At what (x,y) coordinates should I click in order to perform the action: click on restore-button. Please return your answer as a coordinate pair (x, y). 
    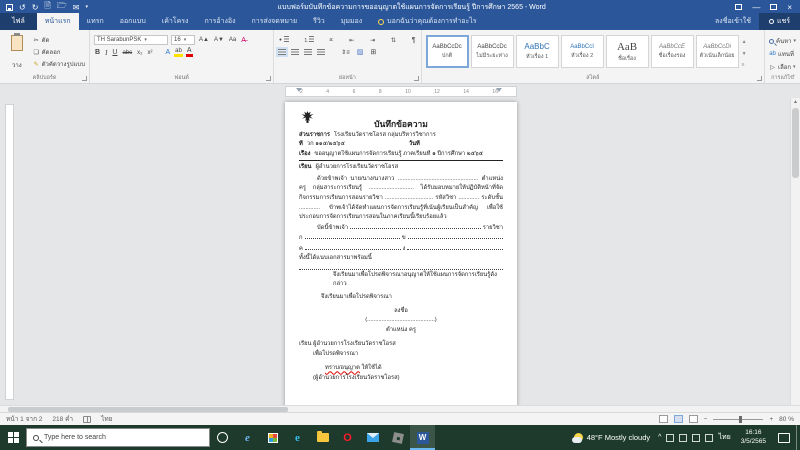
    Looking at the image, I should click on (774, 7).